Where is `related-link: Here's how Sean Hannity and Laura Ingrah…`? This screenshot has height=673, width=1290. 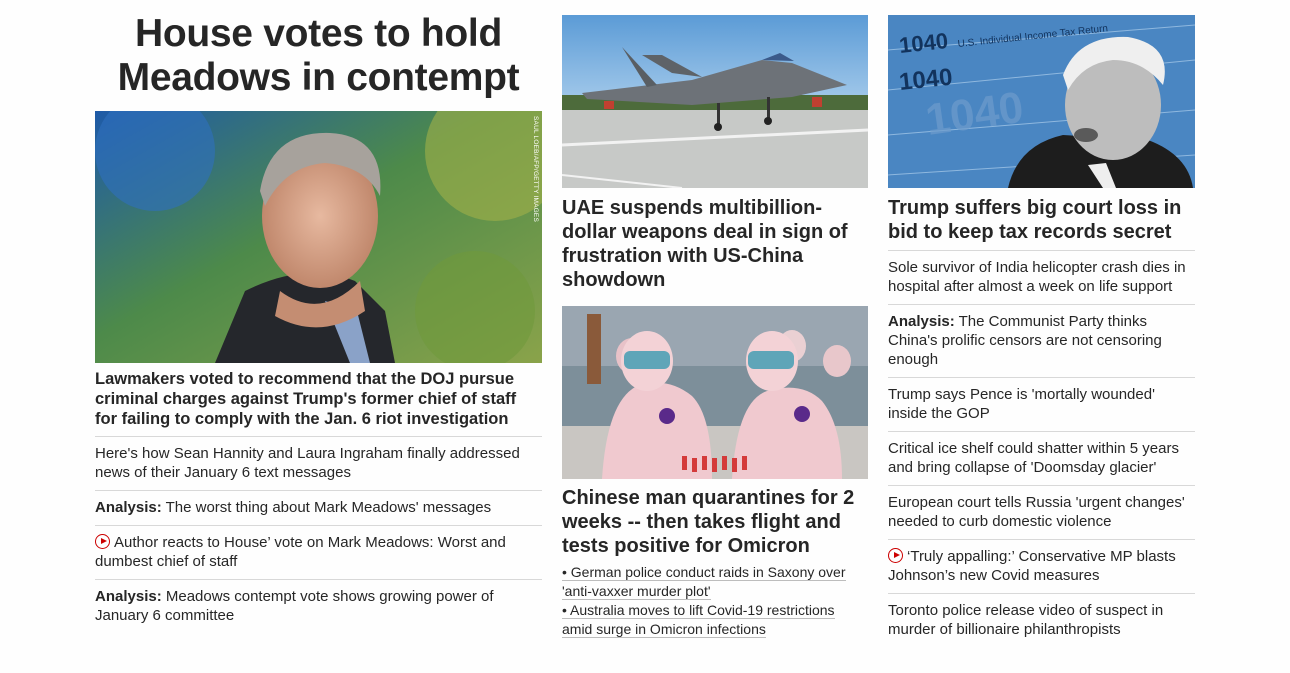 related-link: Here's how Sean Hannity and Laura Ingrah… is located at coordinates (318, 463).